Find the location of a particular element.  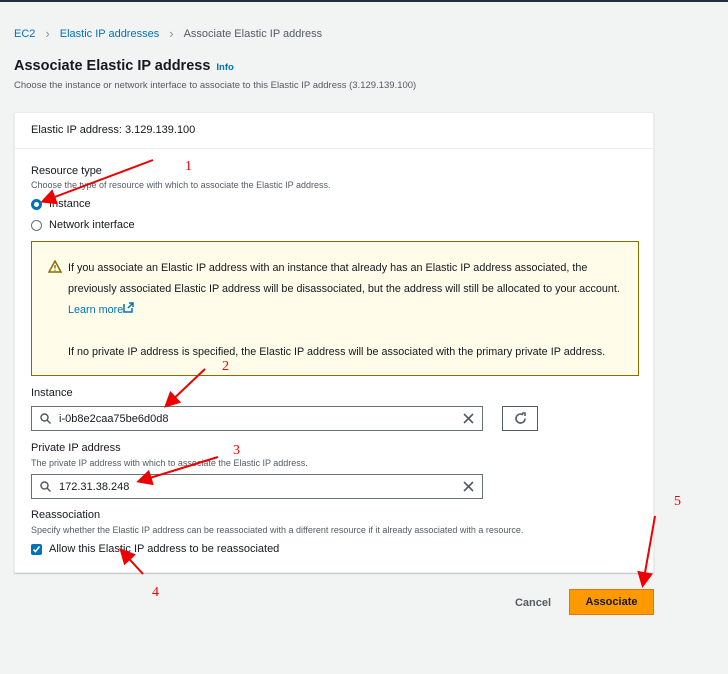

private-ip-value: 172.31.38.248 is located at coordinates (94, 486).